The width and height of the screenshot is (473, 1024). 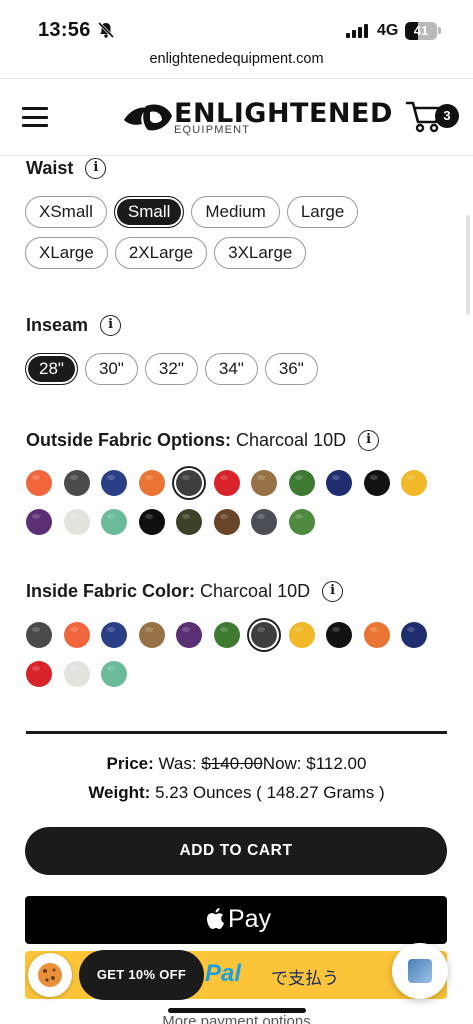 I want to click on inseam-title: Inseam, so click(x=57, y=325).